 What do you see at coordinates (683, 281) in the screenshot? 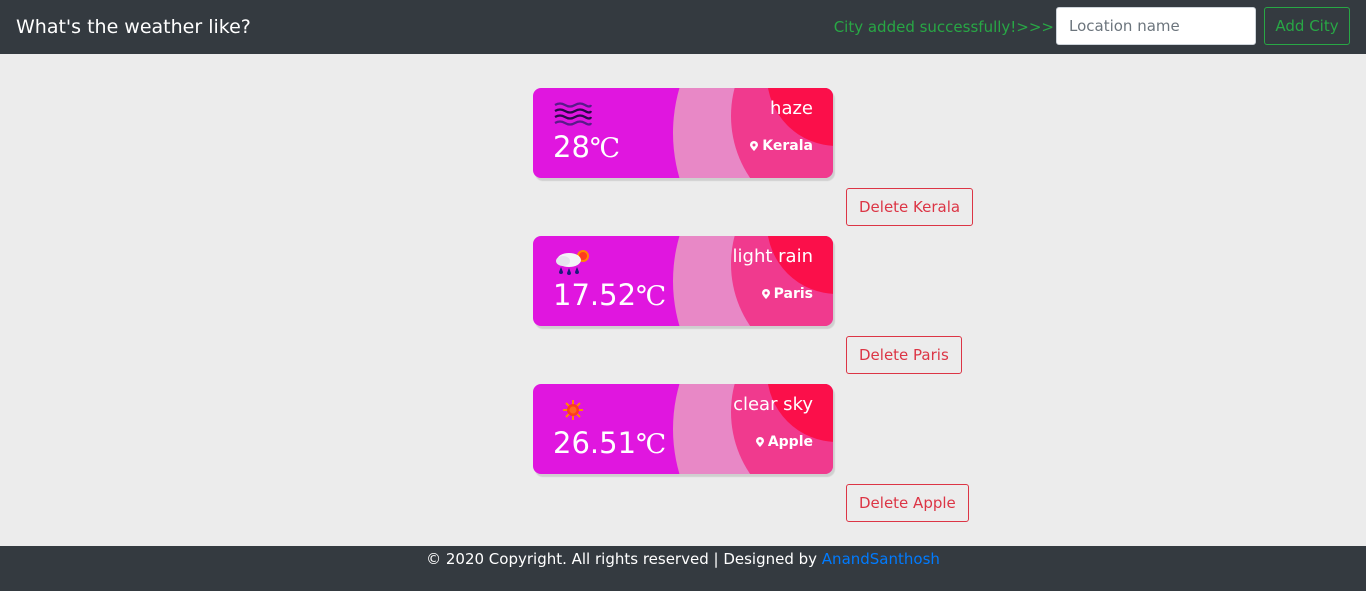
I see `weather-card-paris: 17.52℃ light rain Paris` at bounding box center [683, 281].